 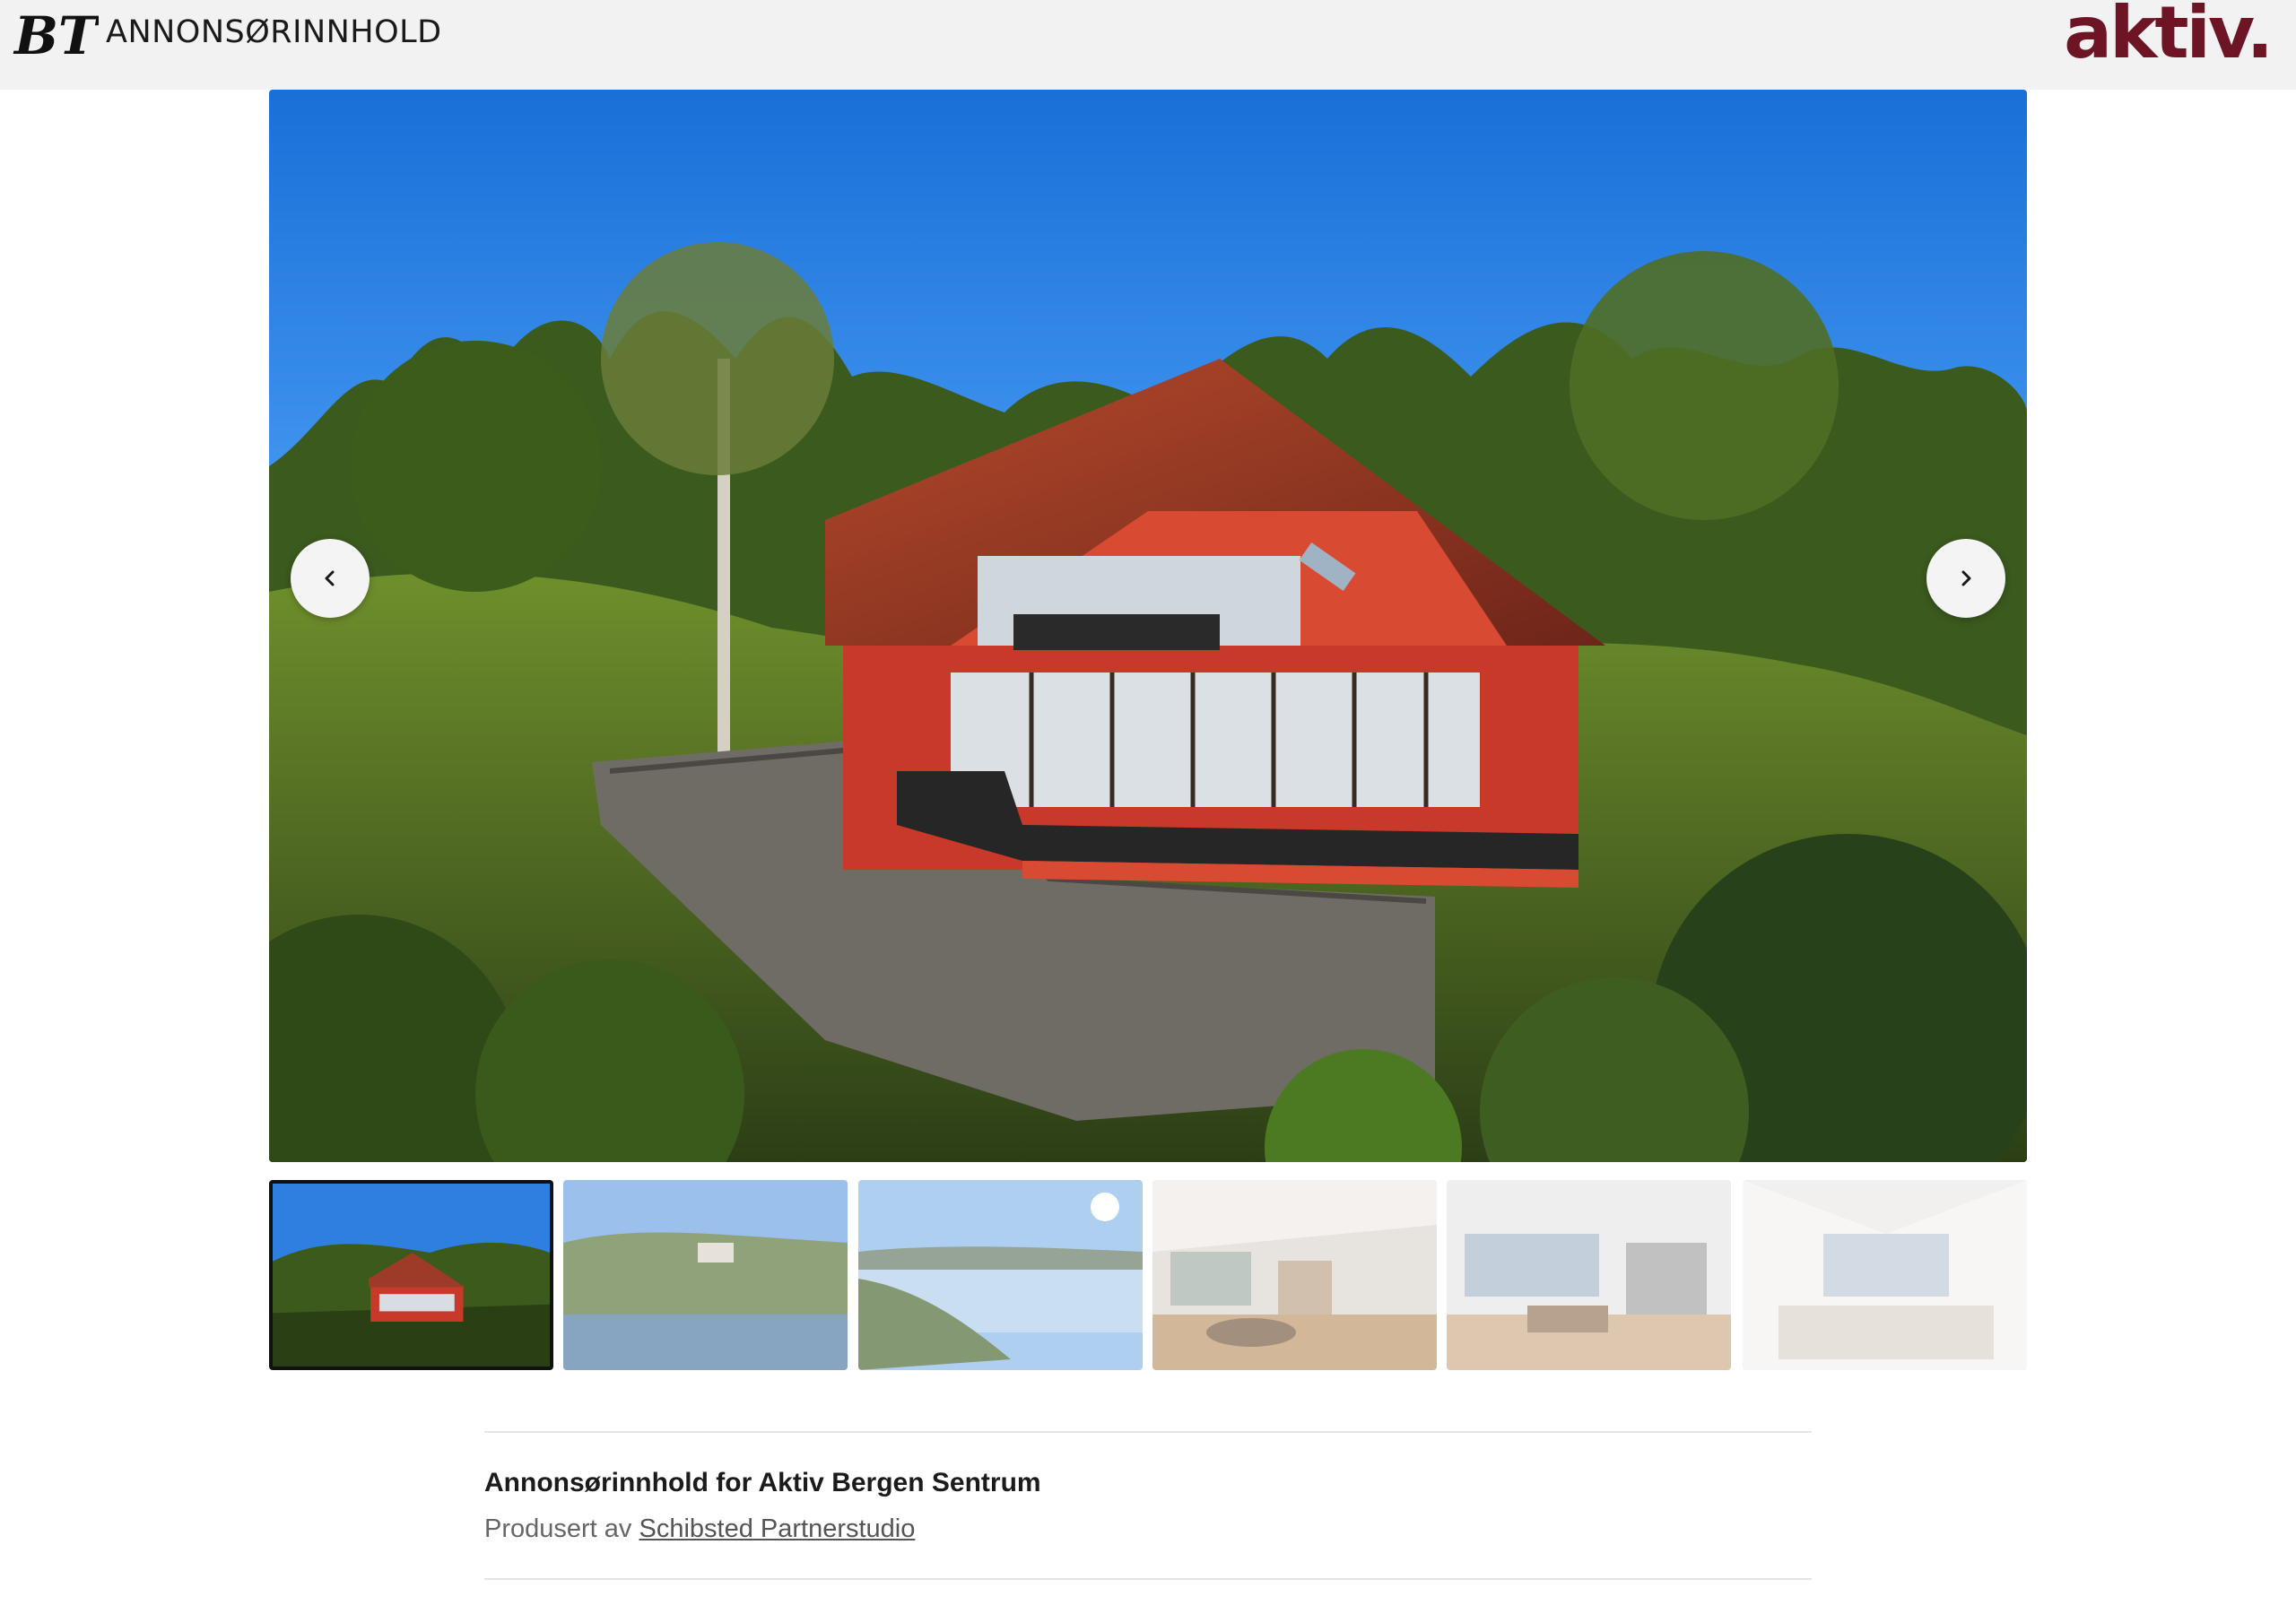 What do you see at coordinates (2169, 37) in the screenshot?
I see `advertiser-logo: aktiv.` at bounding box center [2169, 37].